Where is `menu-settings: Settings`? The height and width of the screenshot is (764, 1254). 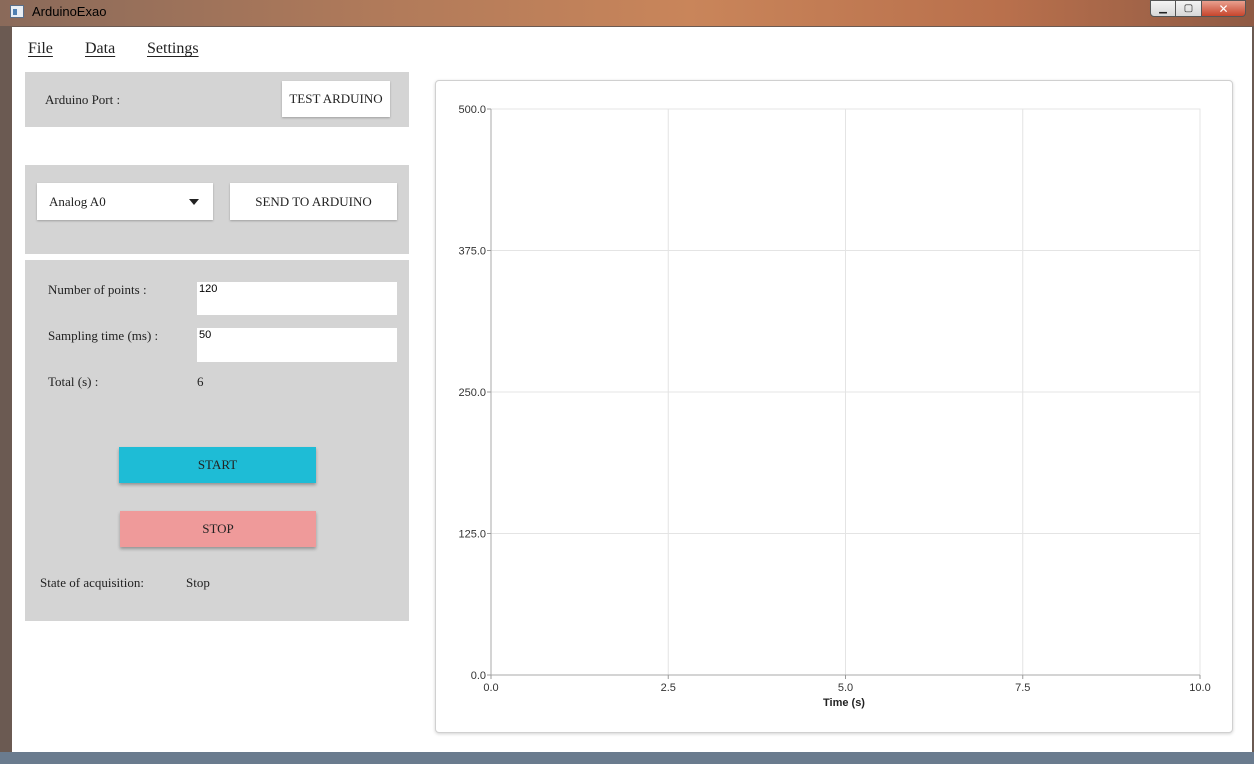 menu-settings: Settings is located at coordinates (173, 49).